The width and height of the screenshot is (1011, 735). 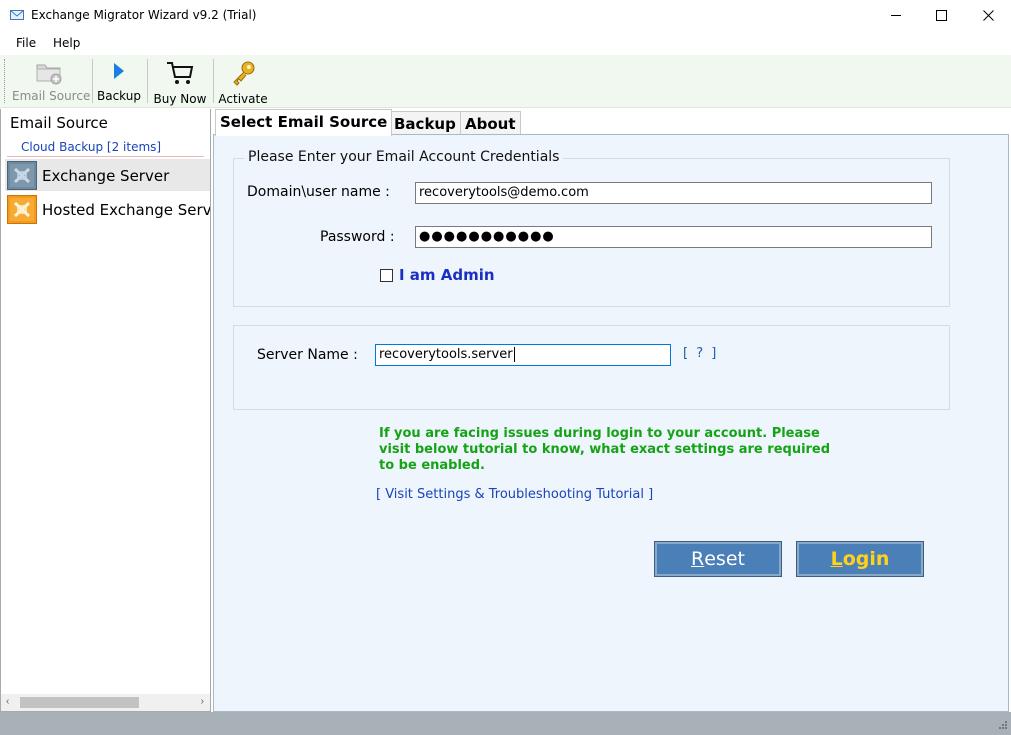 I want to click on email-source-button: Email Source, so click(x=51, y=82).